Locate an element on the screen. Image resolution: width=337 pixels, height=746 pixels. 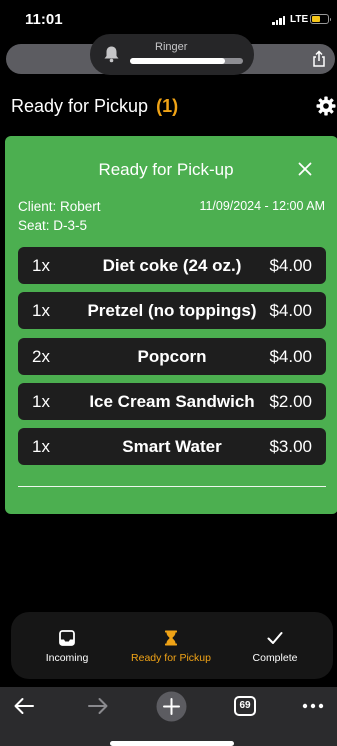
browser-toolbar: 69 is located at coordinates (168, 716).